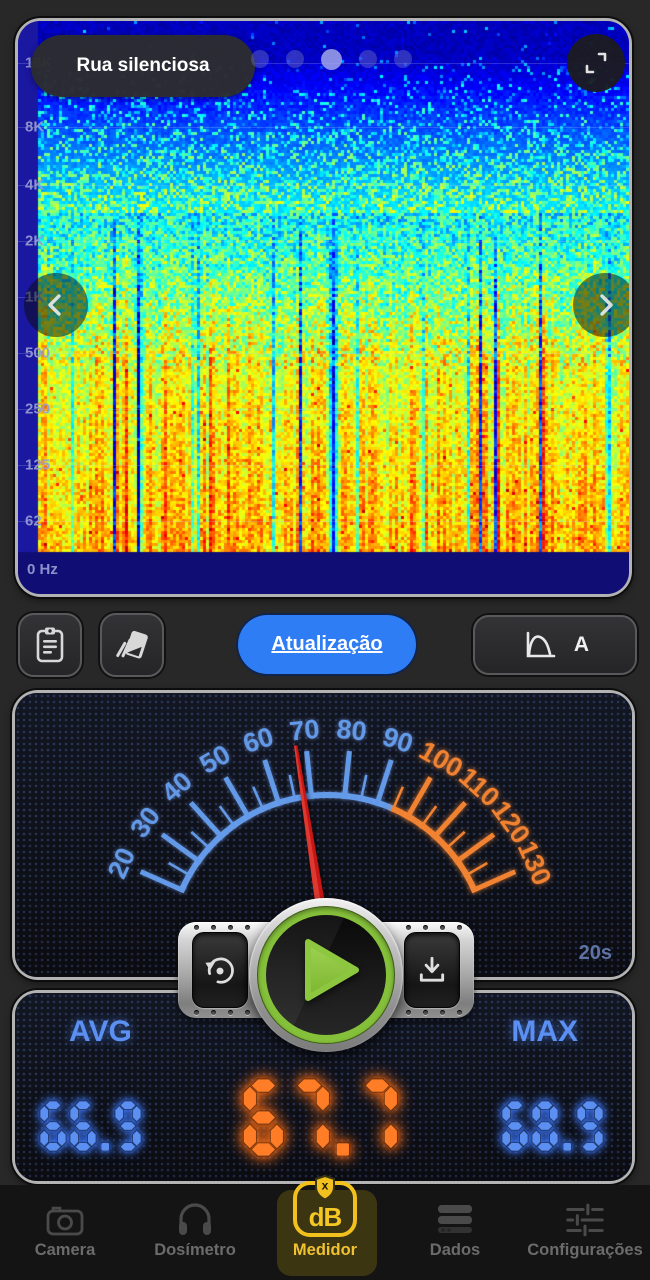 The height and width of the screenshot is (1280, 650). What do you see at coordinates (214, 759) in the screenshot?
I see `svg-text: 50` at bounding box center [214, 759].